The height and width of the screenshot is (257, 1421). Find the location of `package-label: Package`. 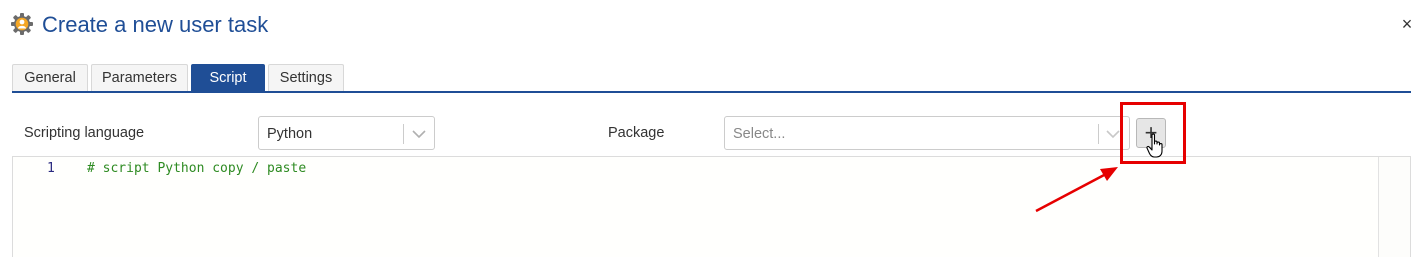

package-label: Package is located at coordinates (636, 133).